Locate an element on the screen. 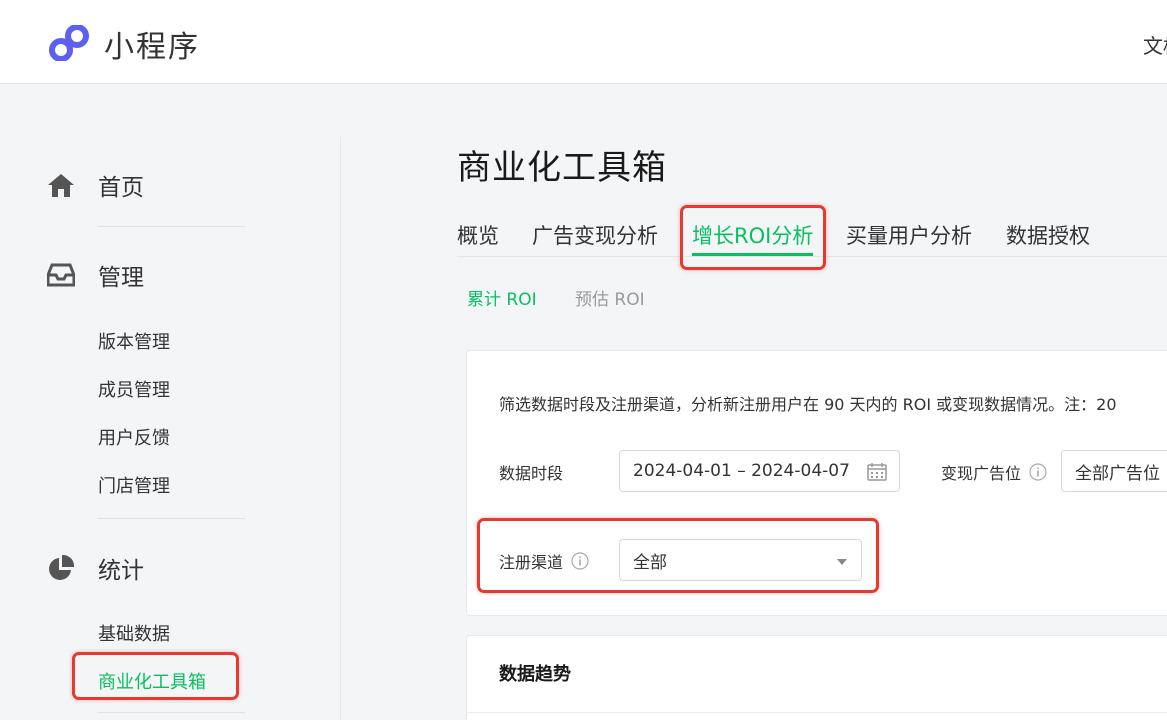 Image resolution: width=1167 pixels, height=720 pixels. sidebar-item-feedback: 用户反馈 is located at coordinates (134, 437).